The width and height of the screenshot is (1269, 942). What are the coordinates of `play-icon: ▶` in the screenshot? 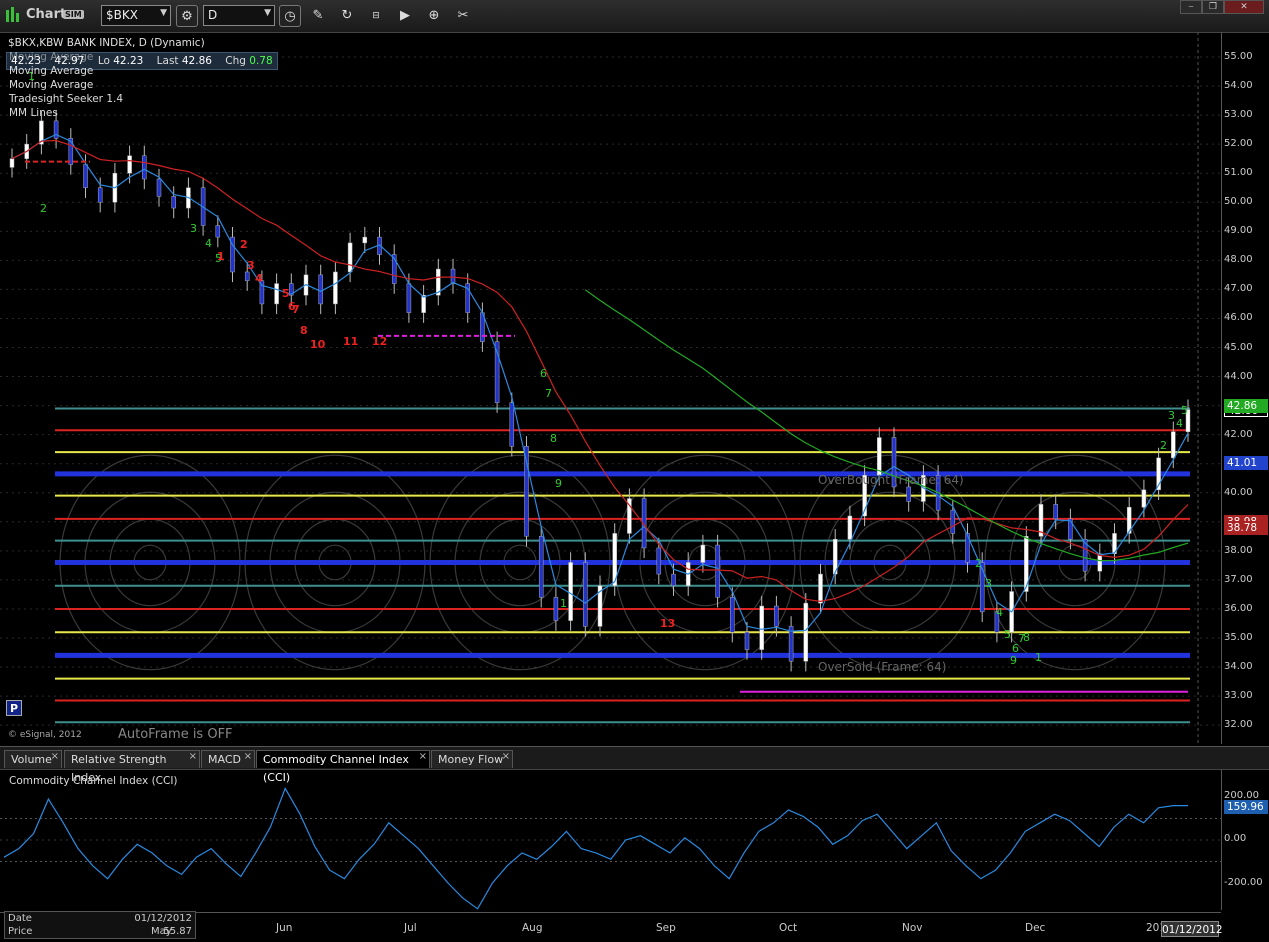 It's located at (405, 16).